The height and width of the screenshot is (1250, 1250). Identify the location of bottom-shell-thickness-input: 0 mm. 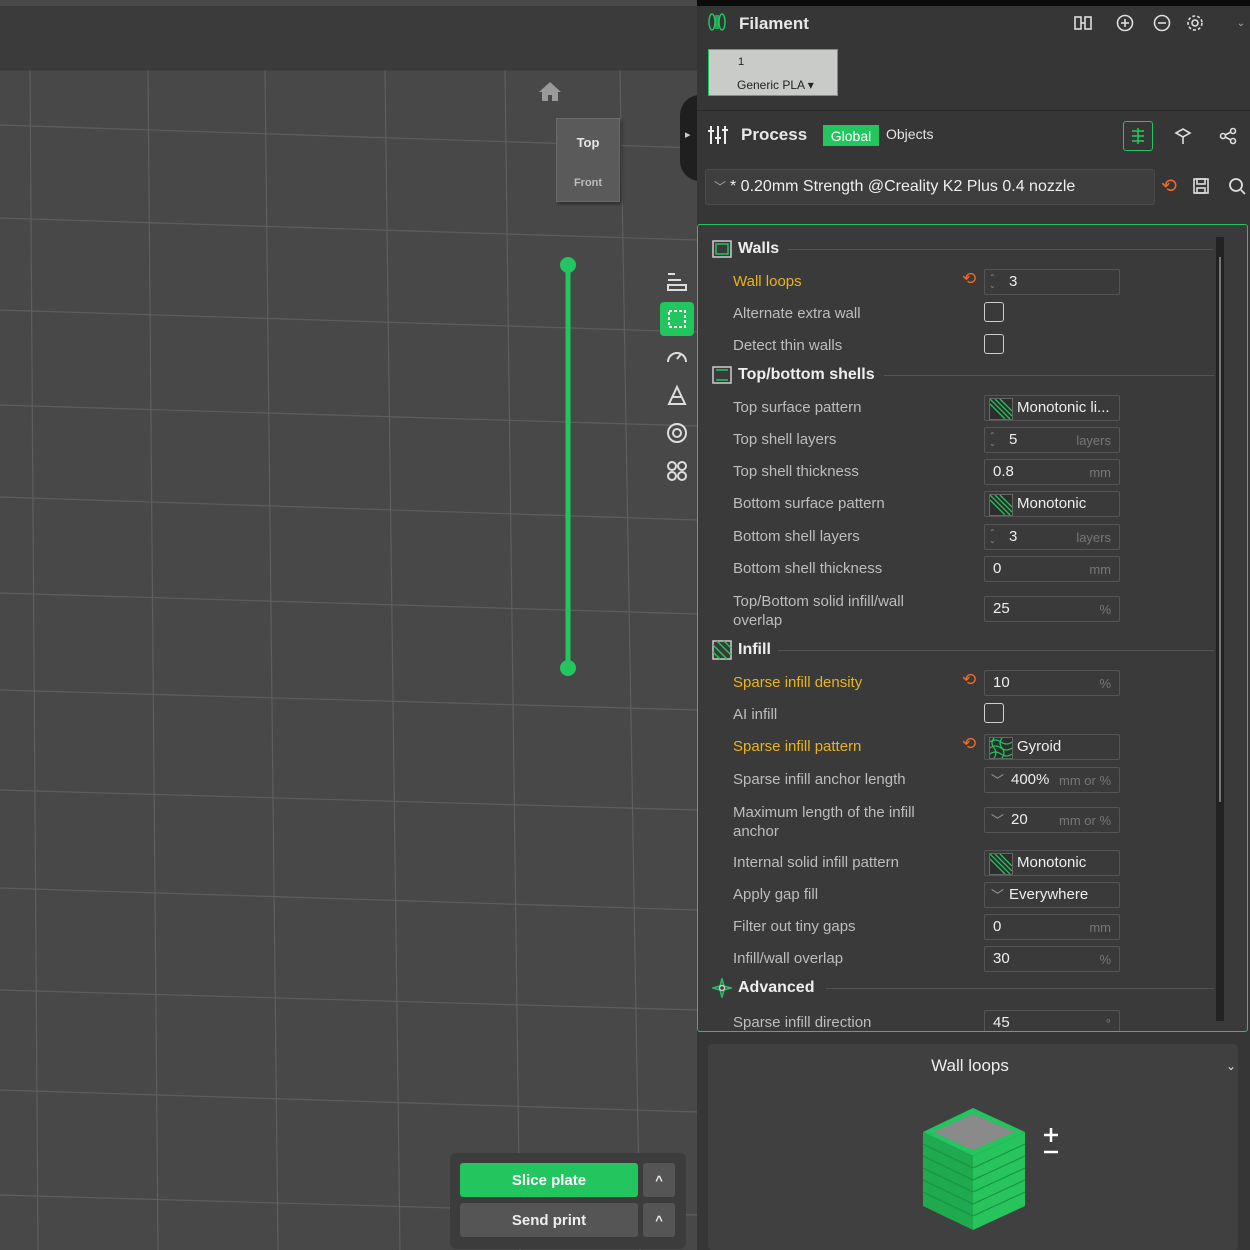
(1052, 569).